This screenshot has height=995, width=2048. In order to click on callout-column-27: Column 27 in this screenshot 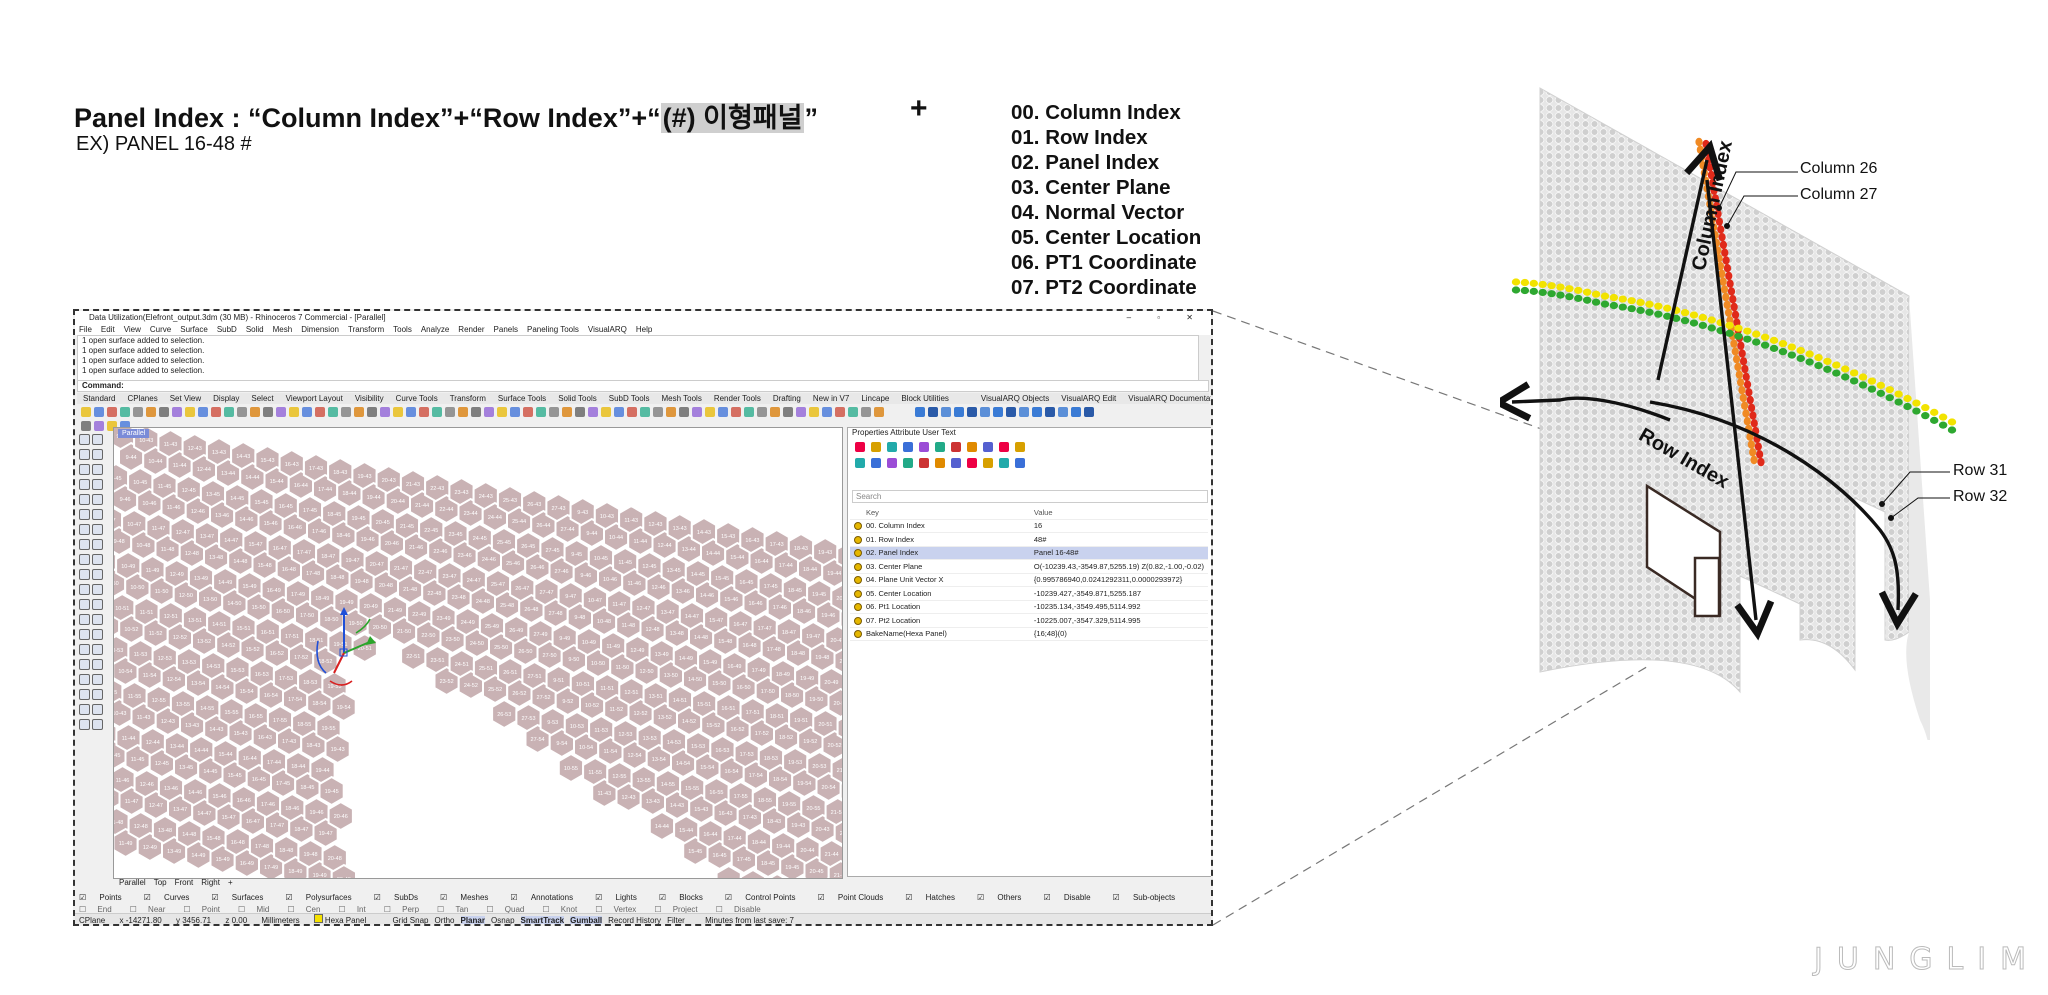, I will do `click(1839, 194)`.